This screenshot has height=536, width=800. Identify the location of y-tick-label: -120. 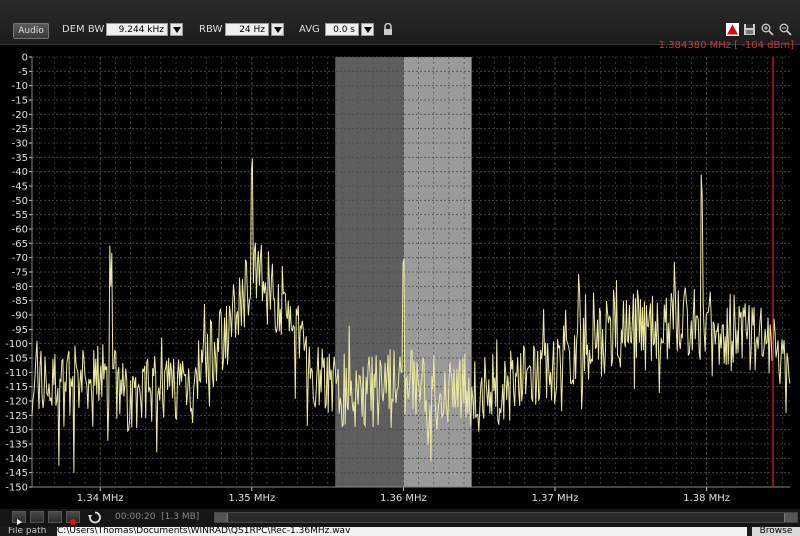
(16, 402).